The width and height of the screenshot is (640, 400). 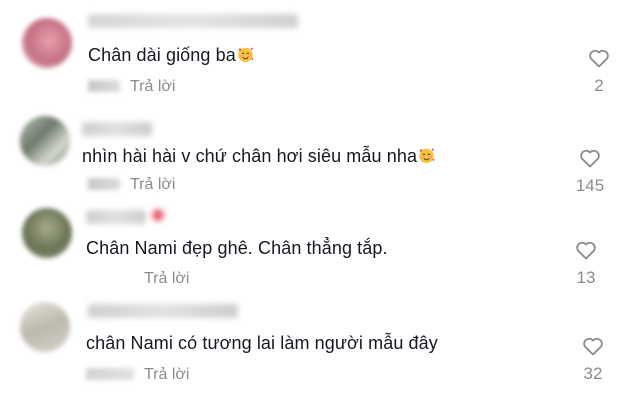 I want to click on like-control: 13, so click(x=586, y=263).